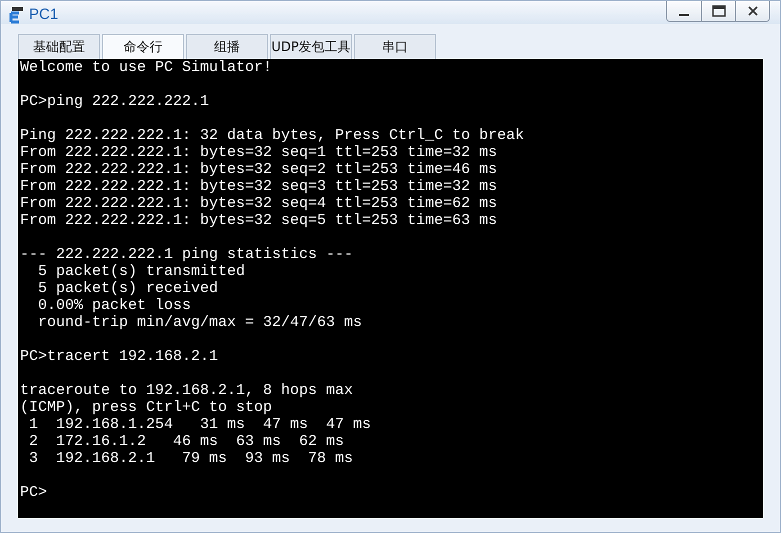  Describe the element at coordinates (684, 11) in the screenshot. I see `minimize-button` at that location.